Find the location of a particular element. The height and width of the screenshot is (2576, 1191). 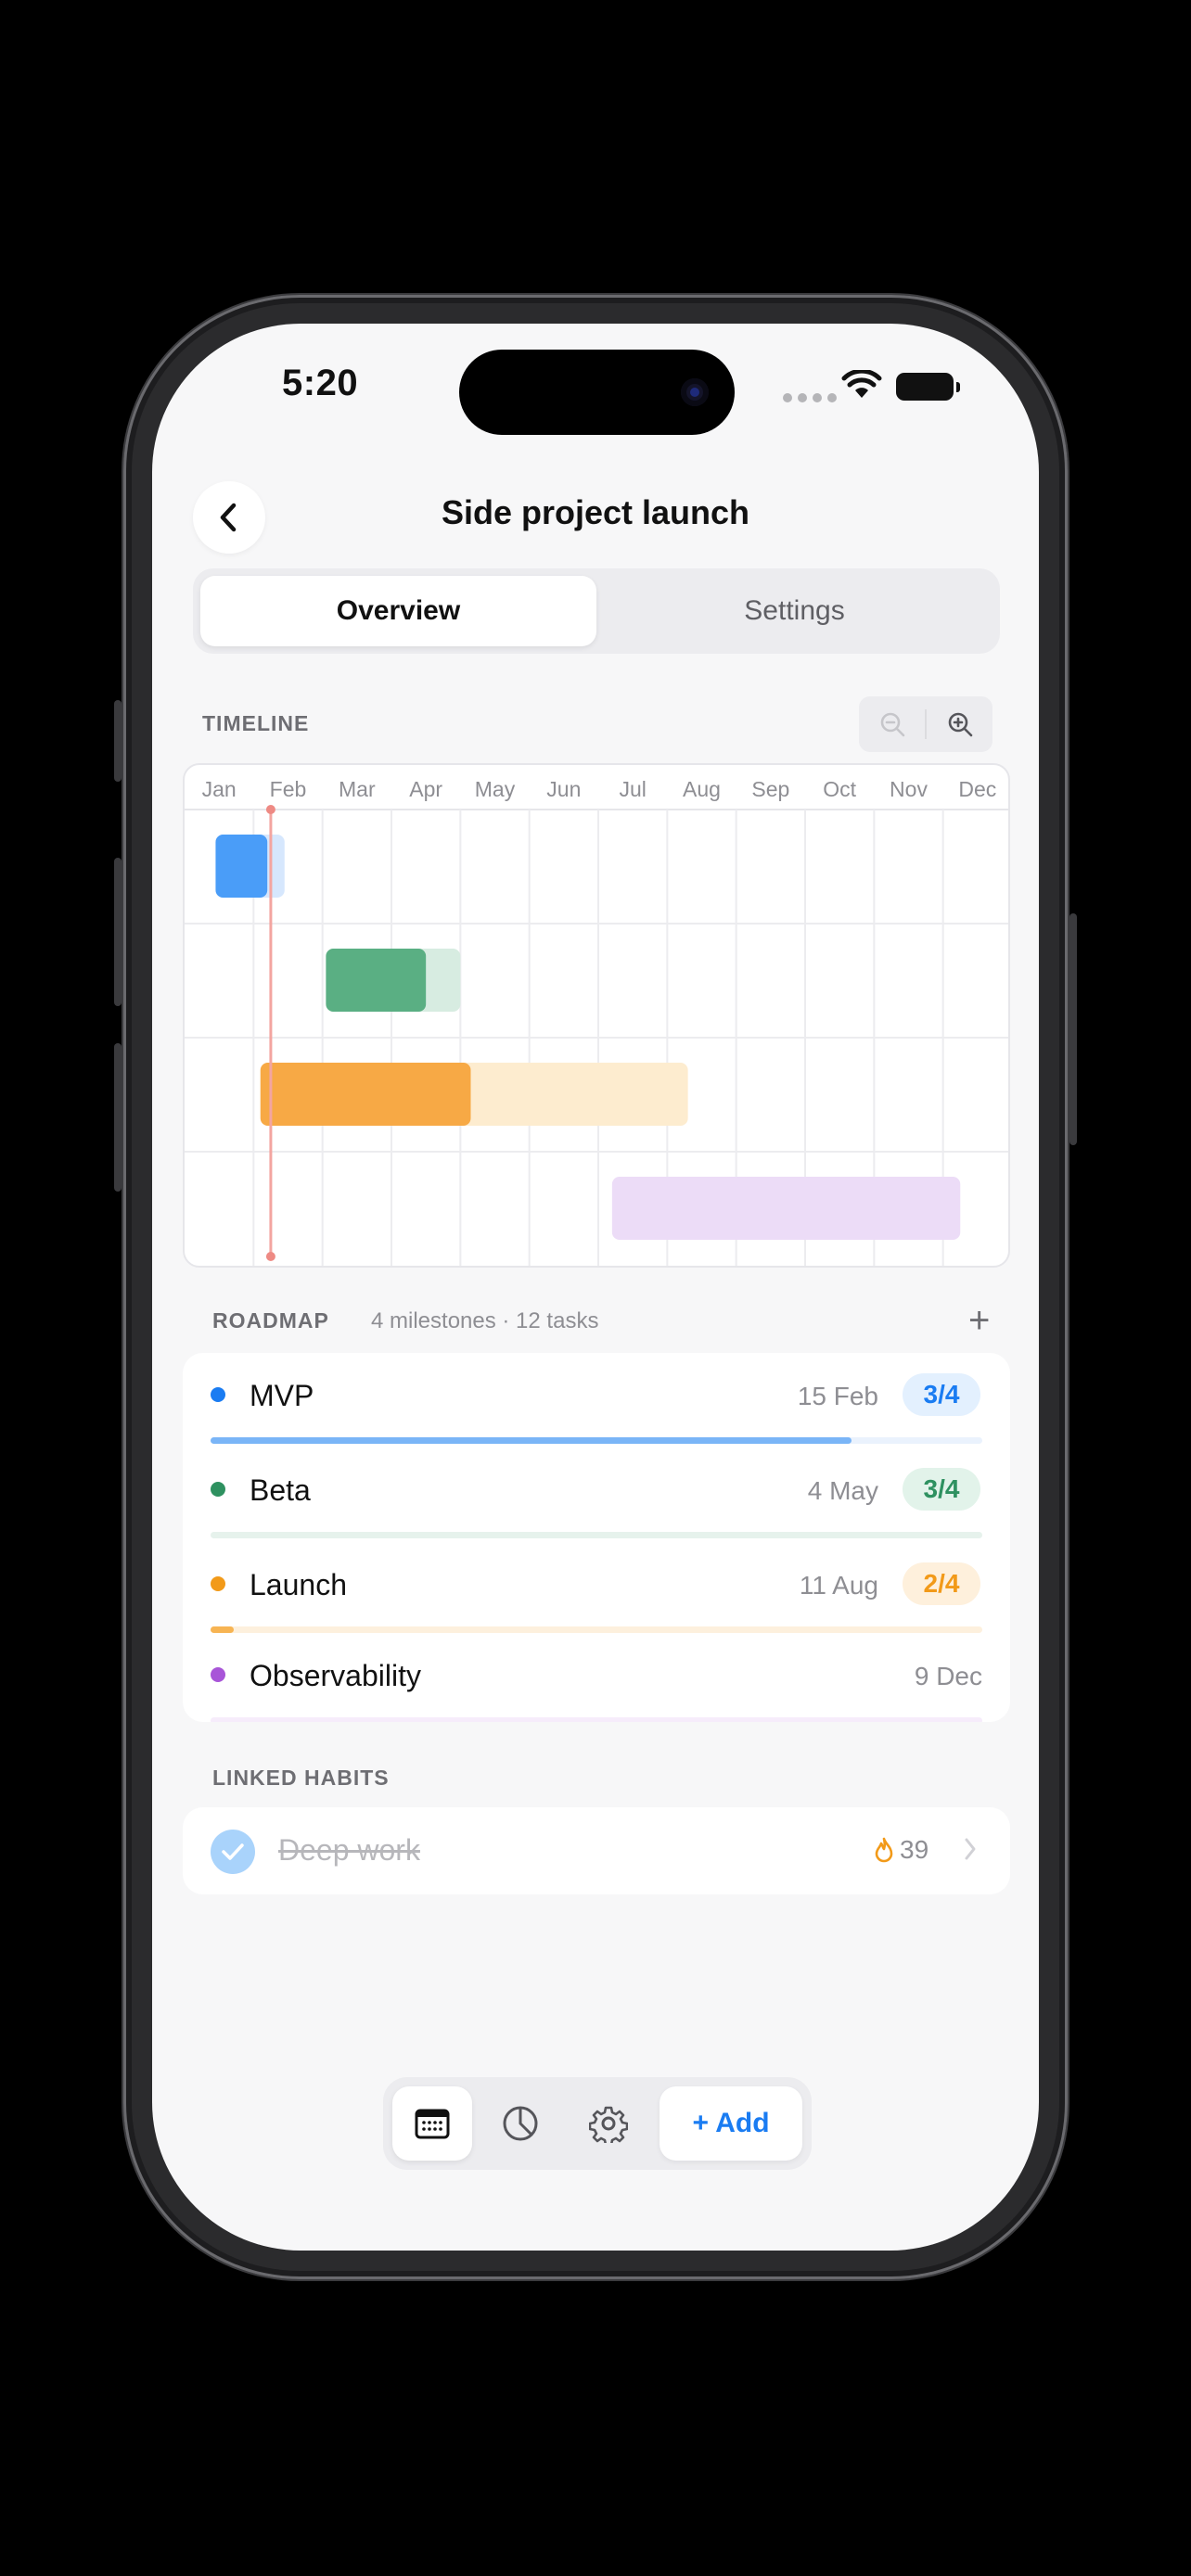

calendar-icon is located at coordinates (432, 2124).